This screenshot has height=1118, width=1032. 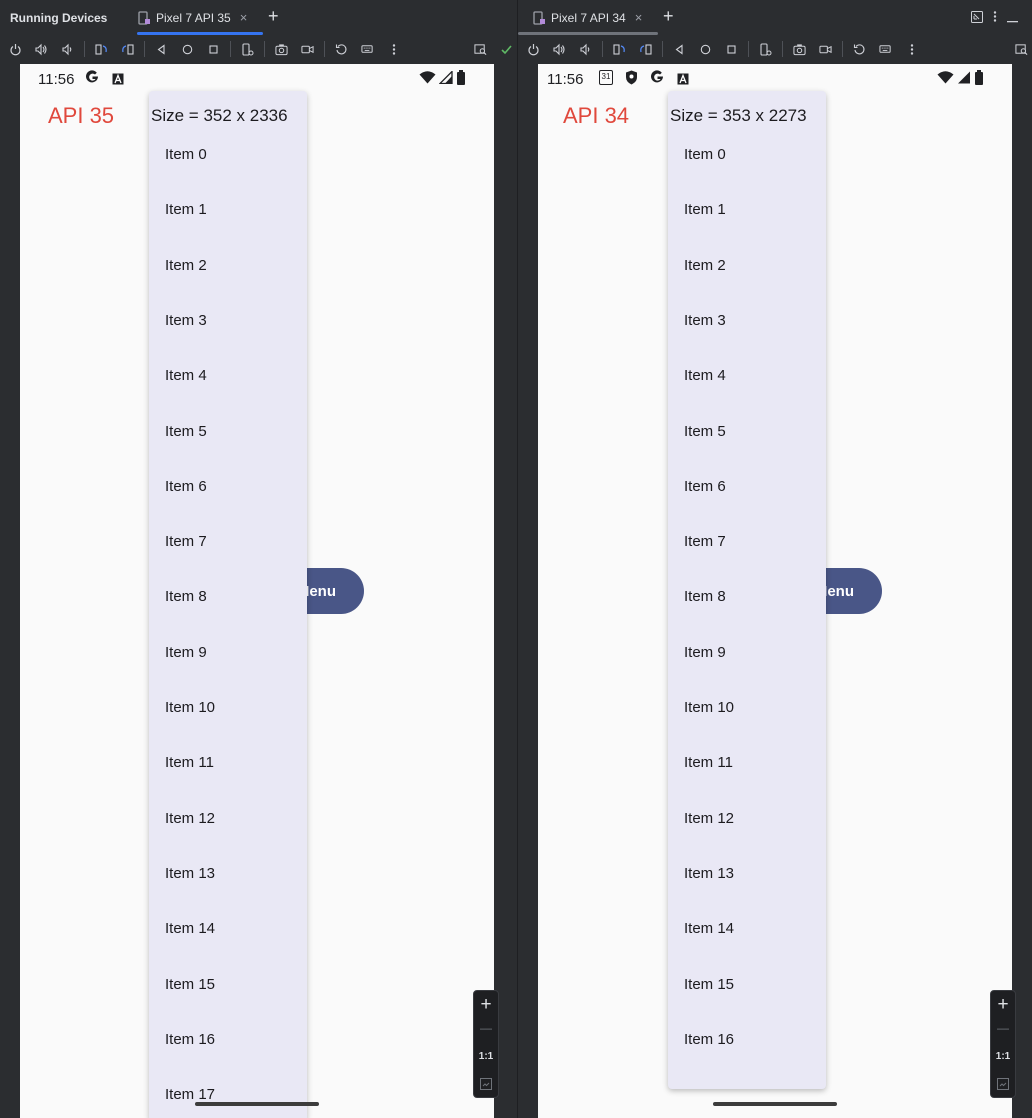 I want to click on wifi-icon, so click(x=427, y=77).